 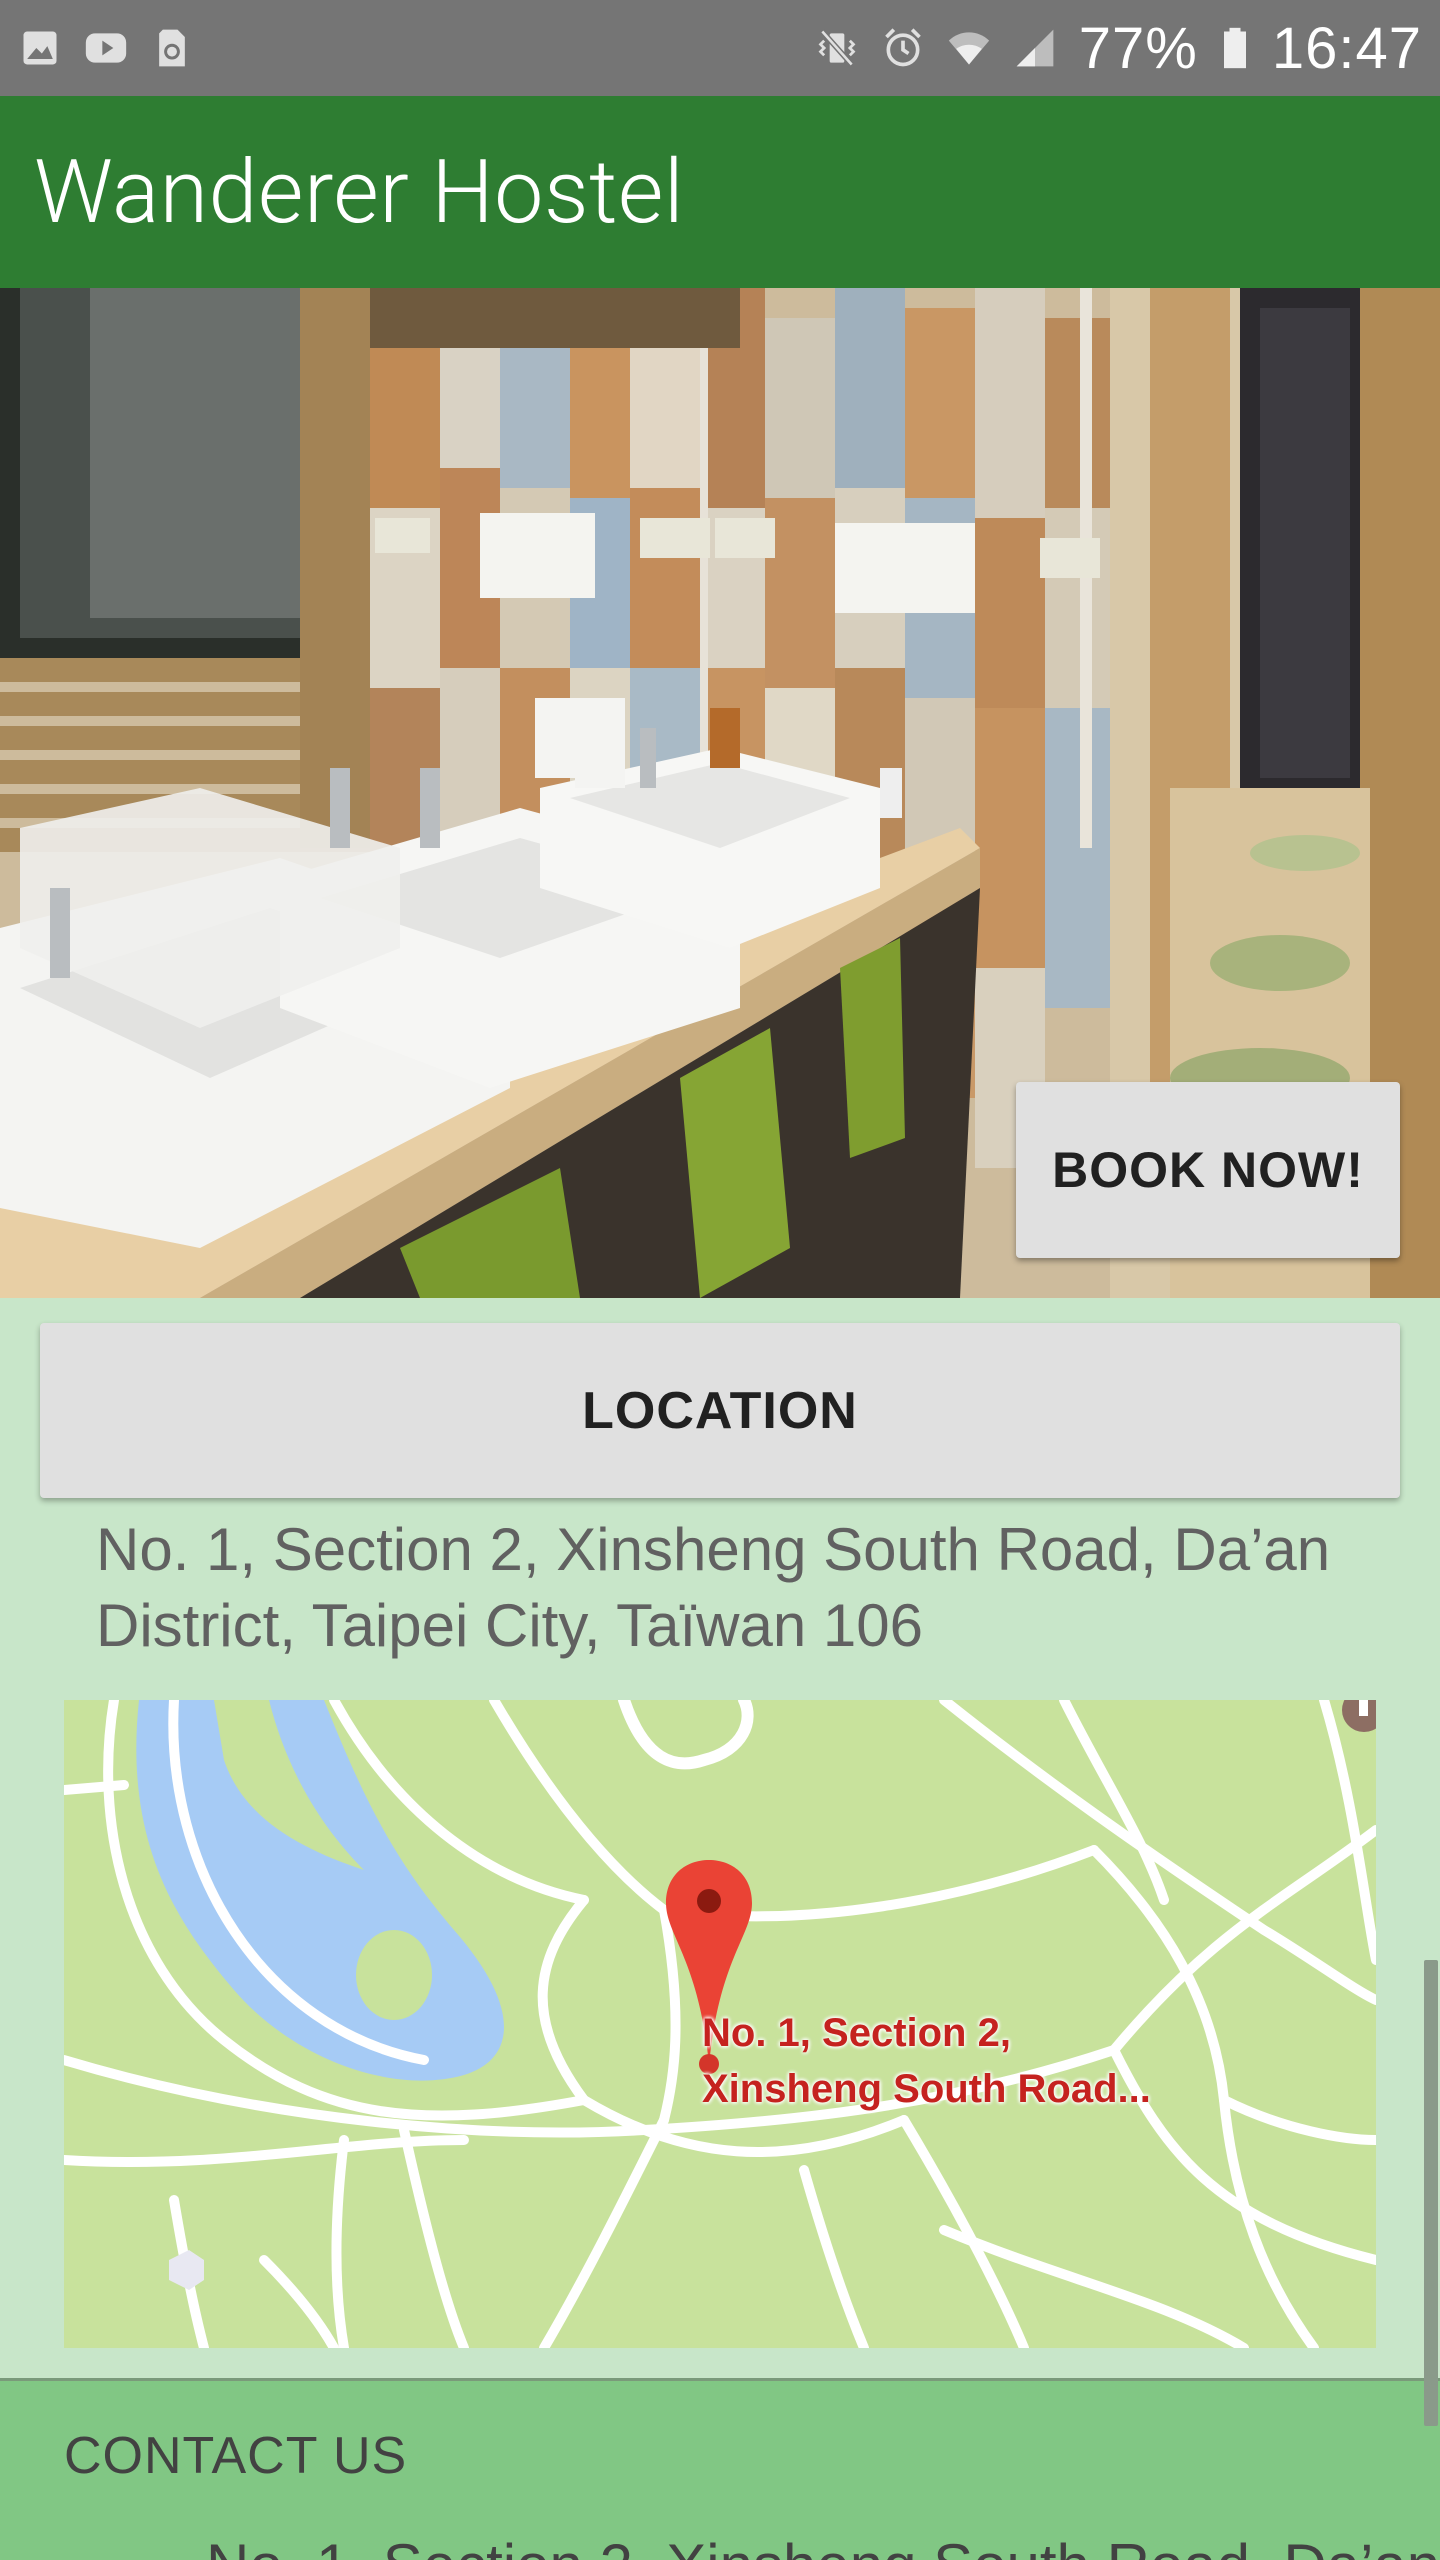 What do you see at coordinates (1431, 2193) in the screenshot?
I see `scrollbar` at bounding box center [1431, 2193].